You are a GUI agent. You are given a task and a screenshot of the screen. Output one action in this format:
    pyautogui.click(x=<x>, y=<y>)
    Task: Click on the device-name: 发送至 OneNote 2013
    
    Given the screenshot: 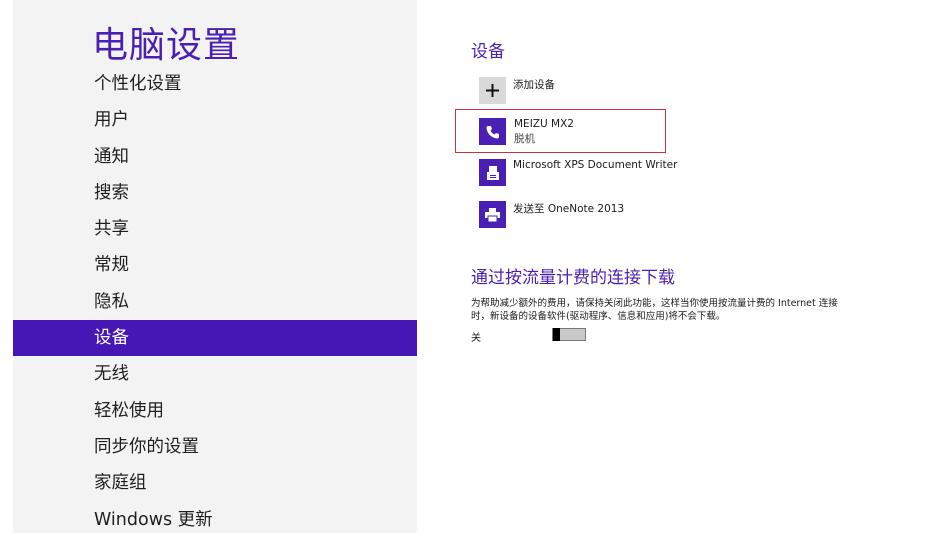 What is the action you would take?
    pyautogui.click(x=569, y=209)
    